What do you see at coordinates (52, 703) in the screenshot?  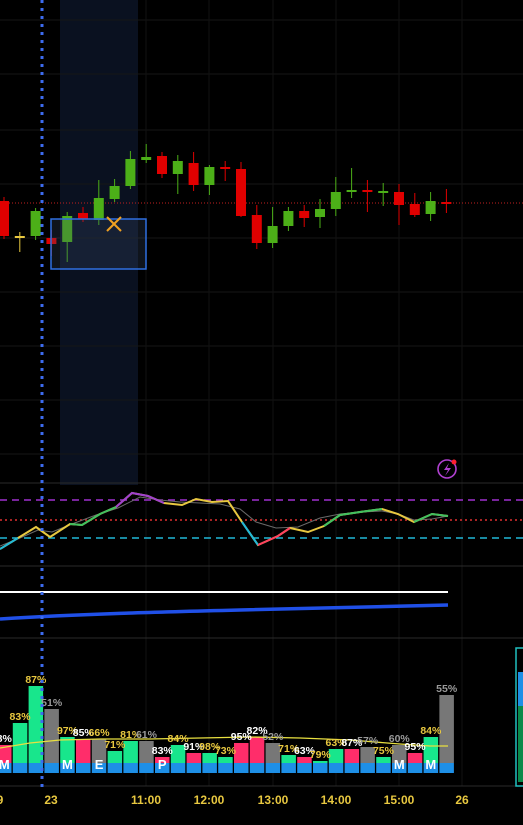 I see `volume-percent-label: 51%` at bounding box center [52, 703].